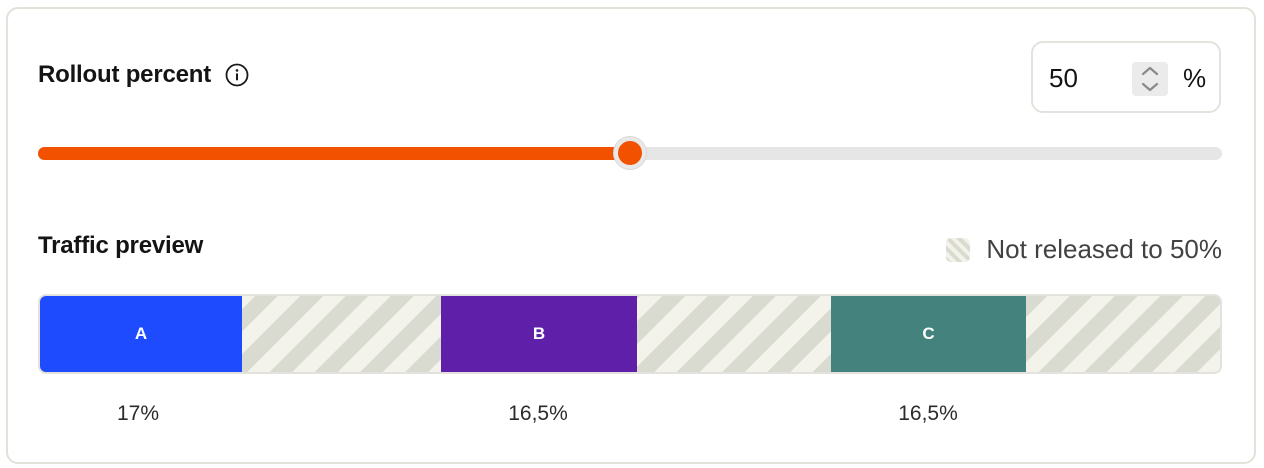 The height and width of the screenshot is (468, 1264). I want to click on segment-a: A, so click(141, 334).